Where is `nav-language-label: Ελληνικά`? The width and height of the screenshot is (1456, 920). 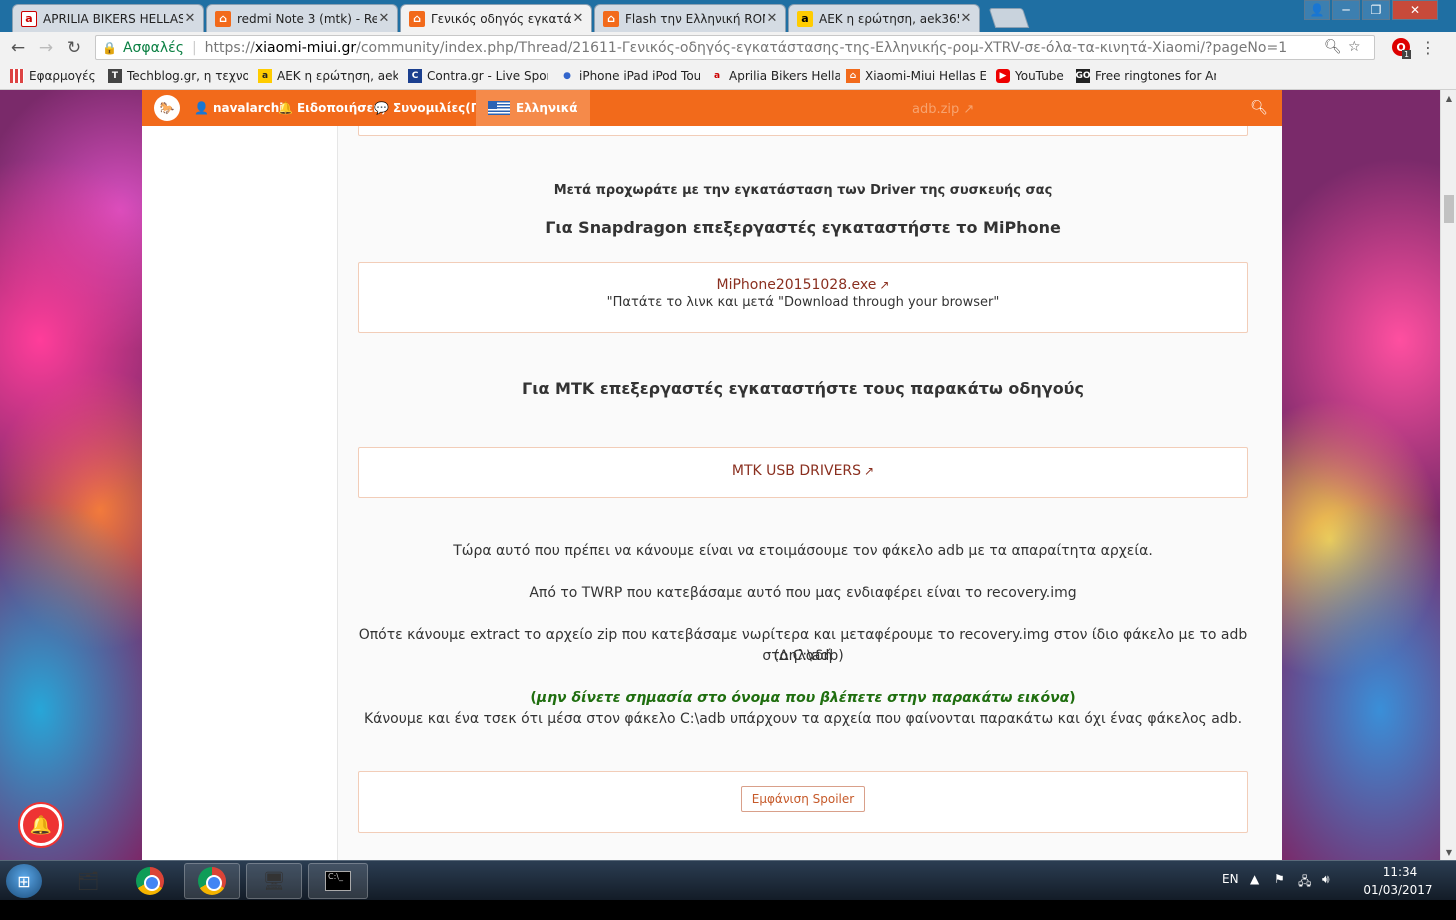 nav-language-label: Ελληνικά is located at coordinates (547, 108).